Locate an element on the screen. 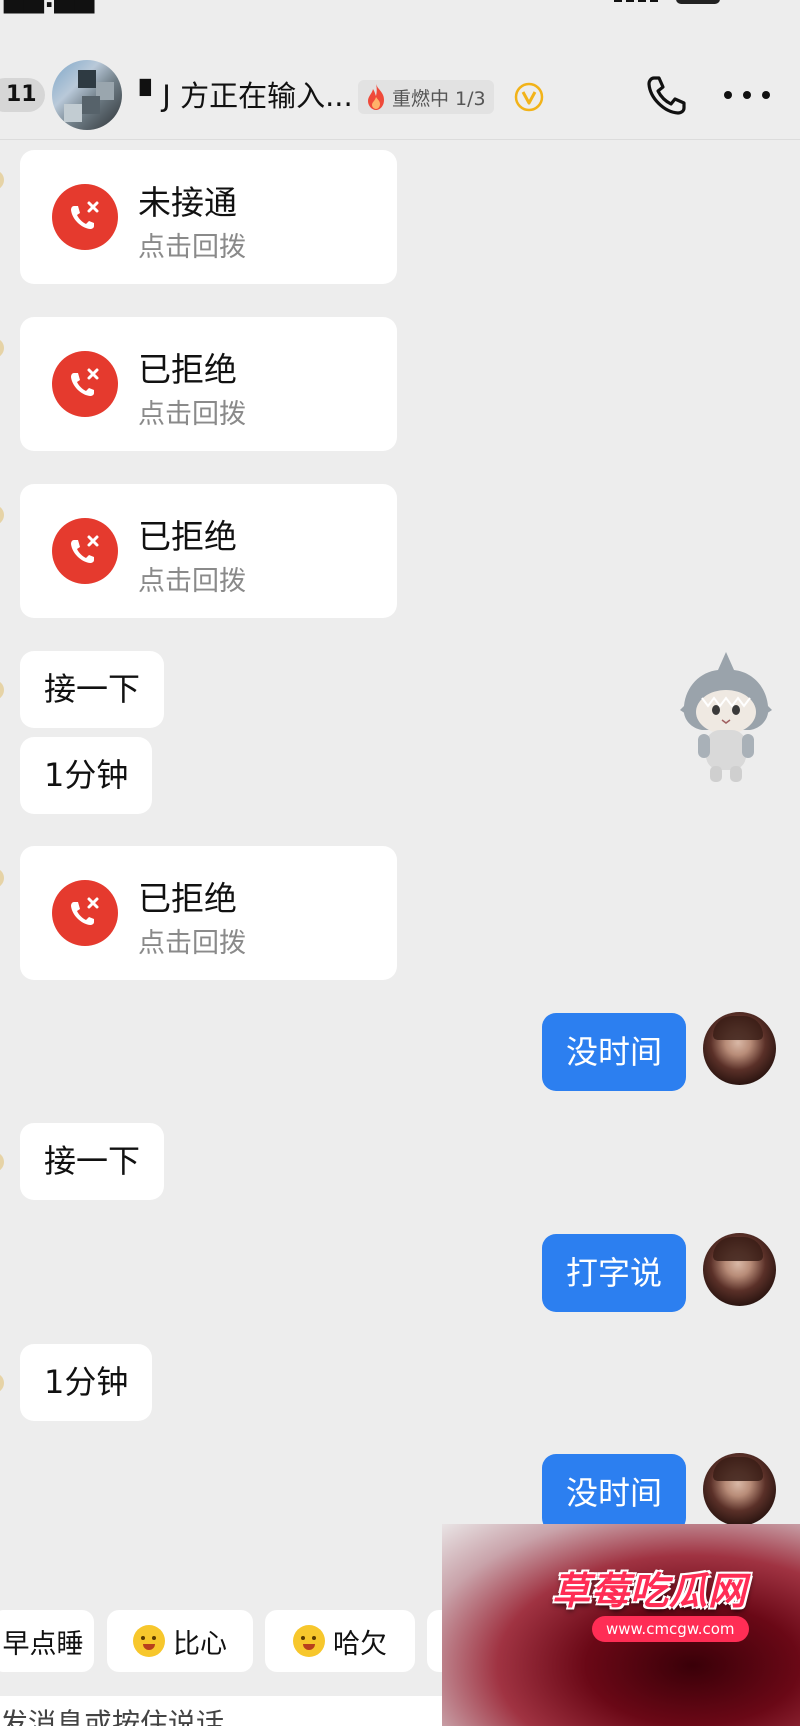 The height and width of the screenshot is (1726, 800). flame-streak-badge: 重燃中 1/3 is located at coordinates (426, 97).